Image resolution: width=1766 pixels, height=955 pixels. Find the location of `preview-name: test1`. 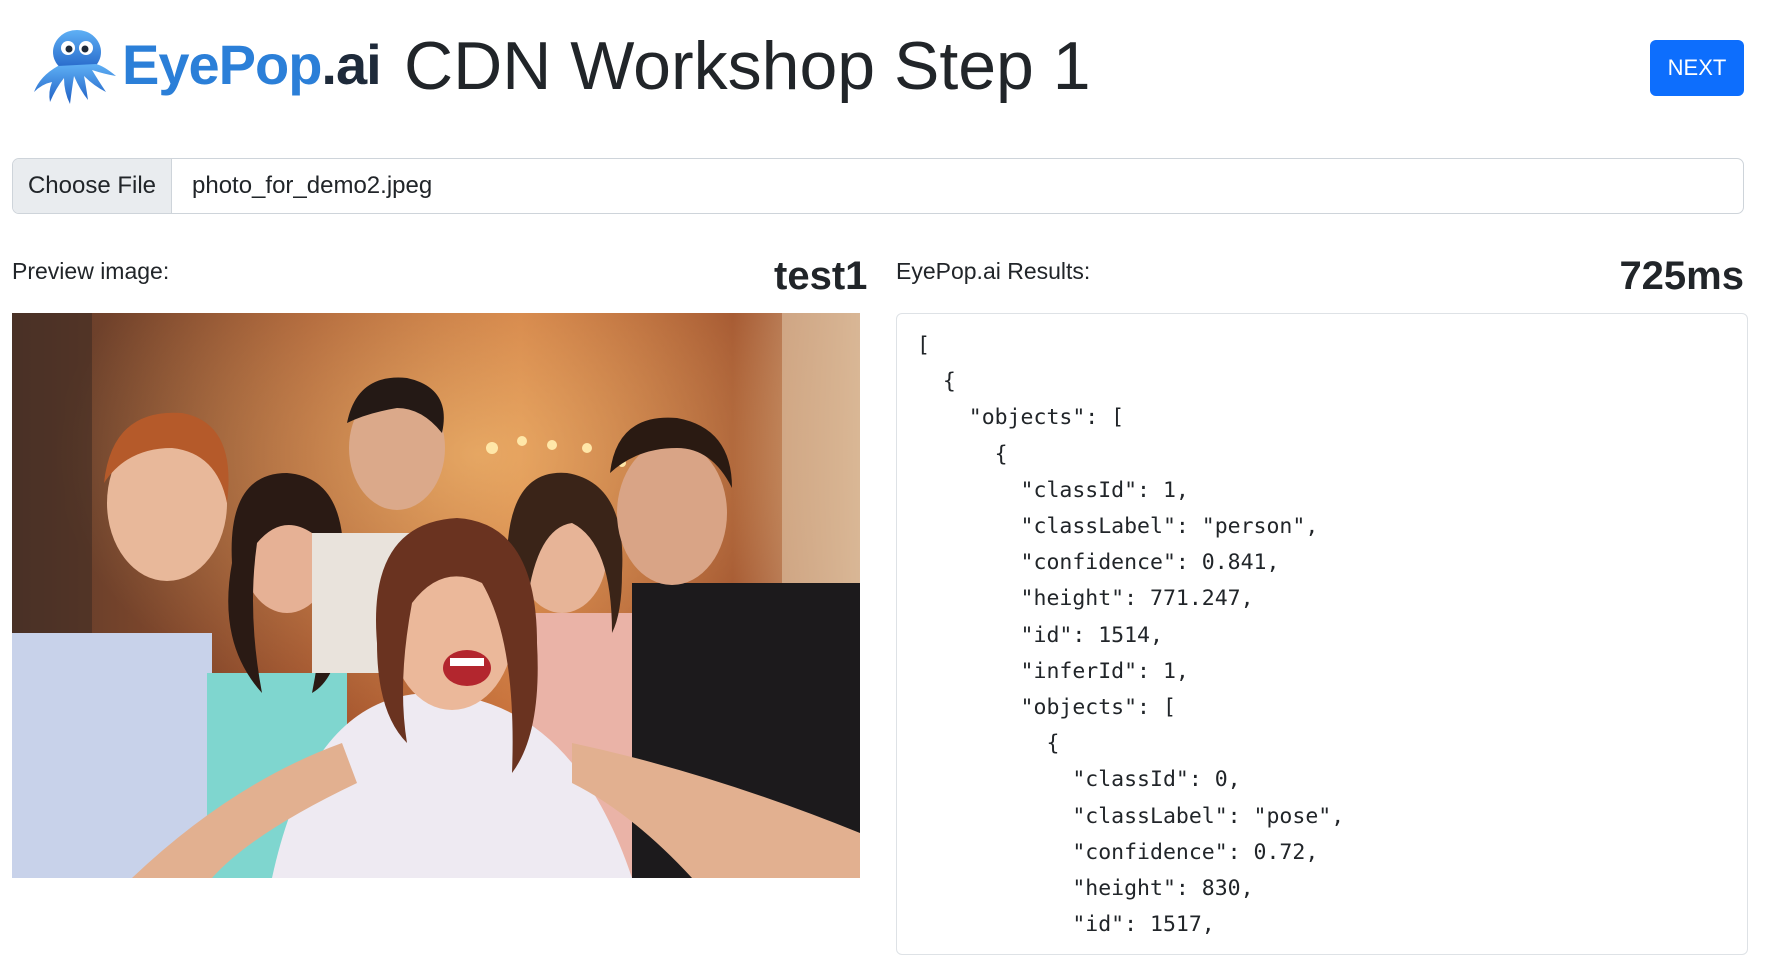

preview-name: test1 is located at coordinates (821, 276).